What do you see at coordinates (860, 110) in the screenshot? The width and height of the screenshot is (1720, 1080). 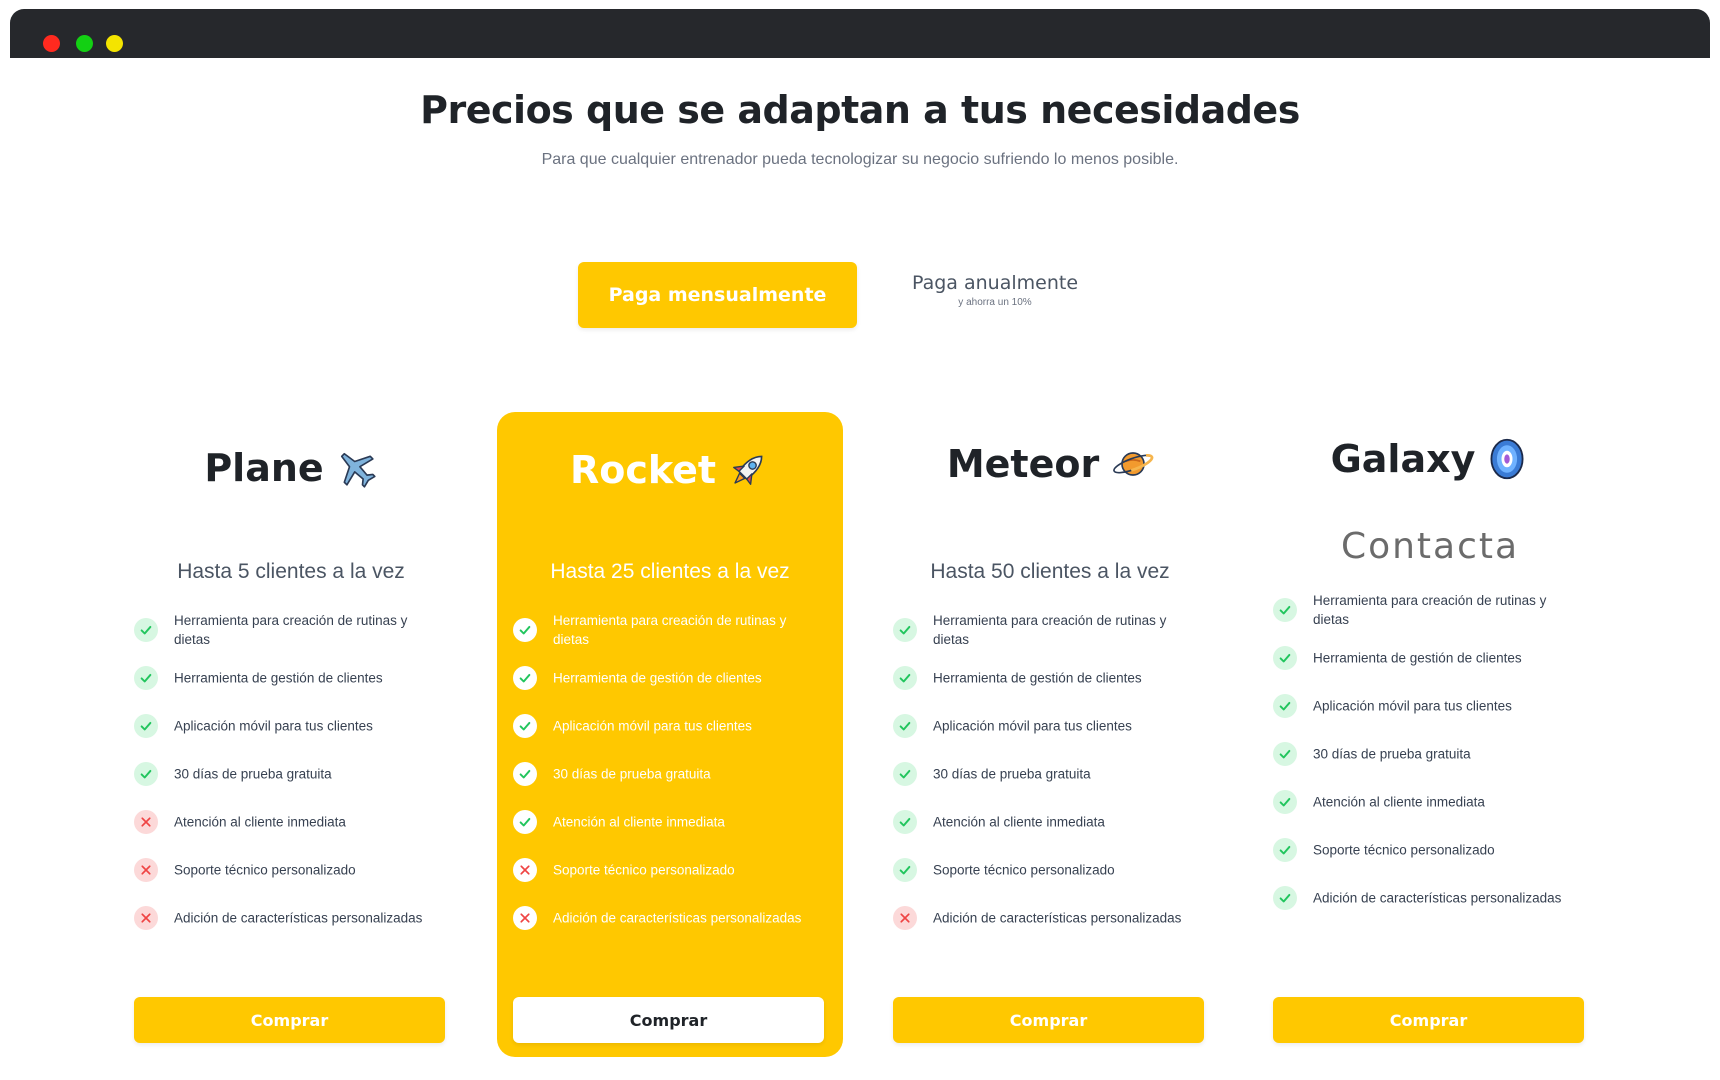 I see `page-title: Precios que se adaptan a tus necesidades` at bounding box center [860, 110].